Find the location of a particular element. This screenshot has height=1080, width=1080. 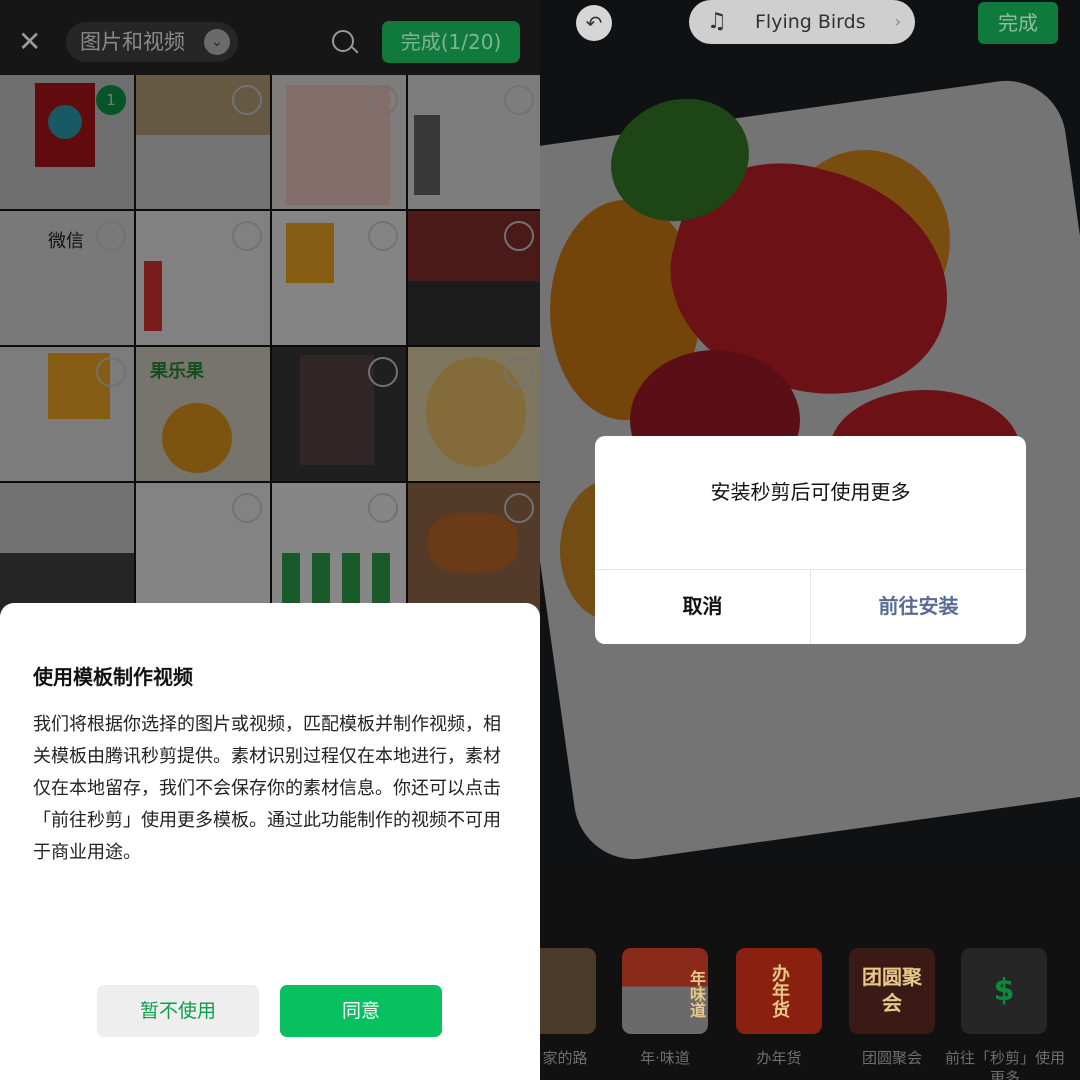

top-bar: ✕ 图片和视频 ⌄ 完成(1/20) is located at coordinates (270, 37).